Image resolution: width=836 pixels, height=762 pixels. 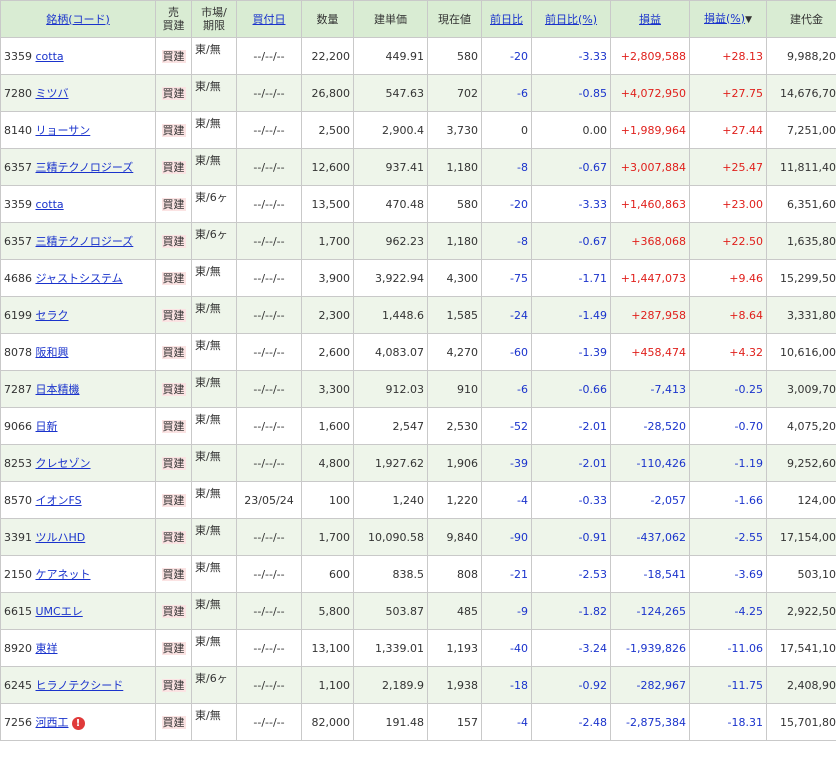 I want to click on stock-name-link: クレセゾン, so click(x=63, y=463).